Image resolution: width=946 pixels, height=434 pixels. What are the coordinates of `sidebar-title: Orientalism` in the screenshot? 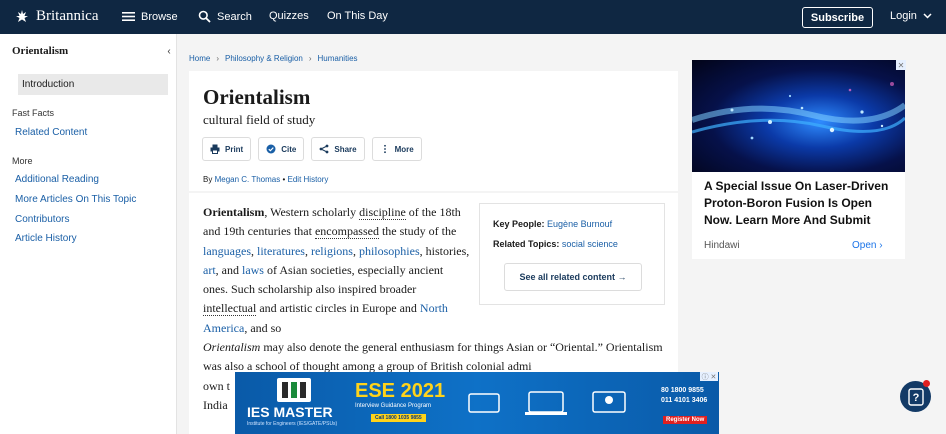 It's located at (40, 51).